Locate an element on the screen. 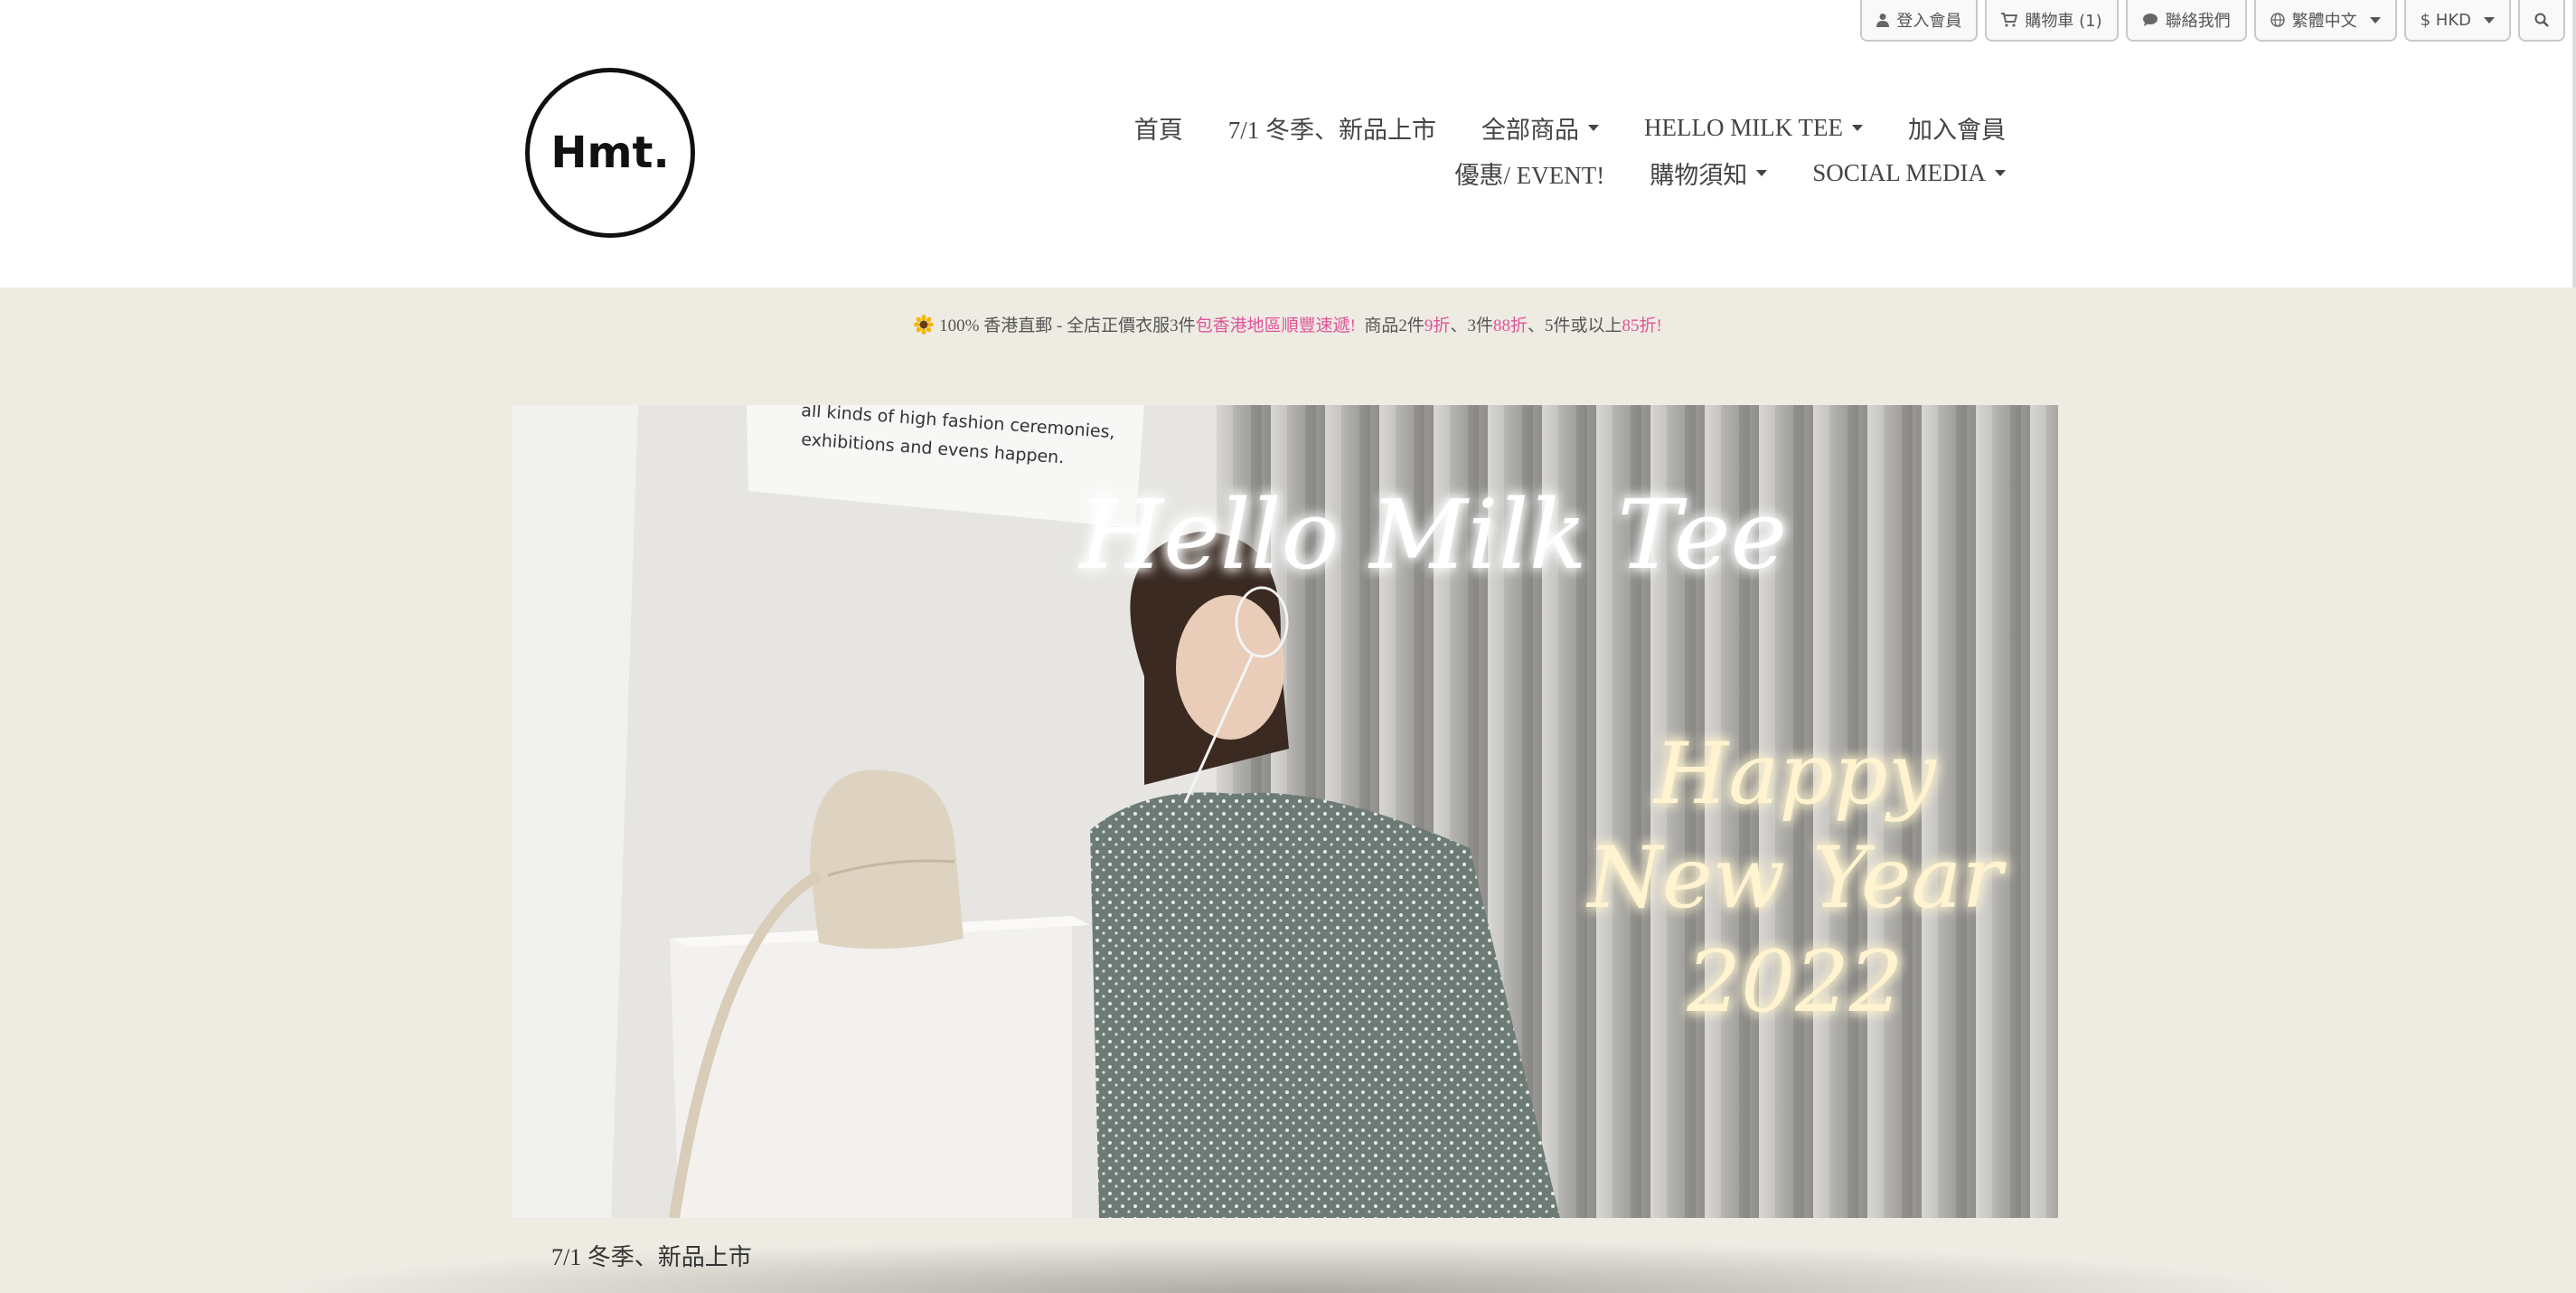 The width and height of the screenshot is (2576, 1293). currency-dropdown: $ HKD is located at coordinates (2457, 21).